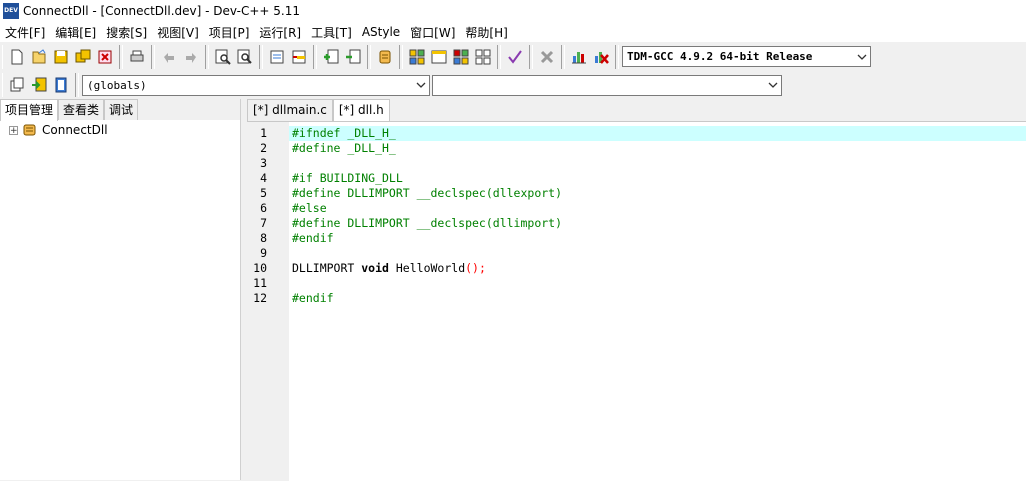 This screenshot has height=481, width=1026. What do you see at coordinates (439, 57) in the screenshot?
I see `run-icon` at bounding box center [439, 57].